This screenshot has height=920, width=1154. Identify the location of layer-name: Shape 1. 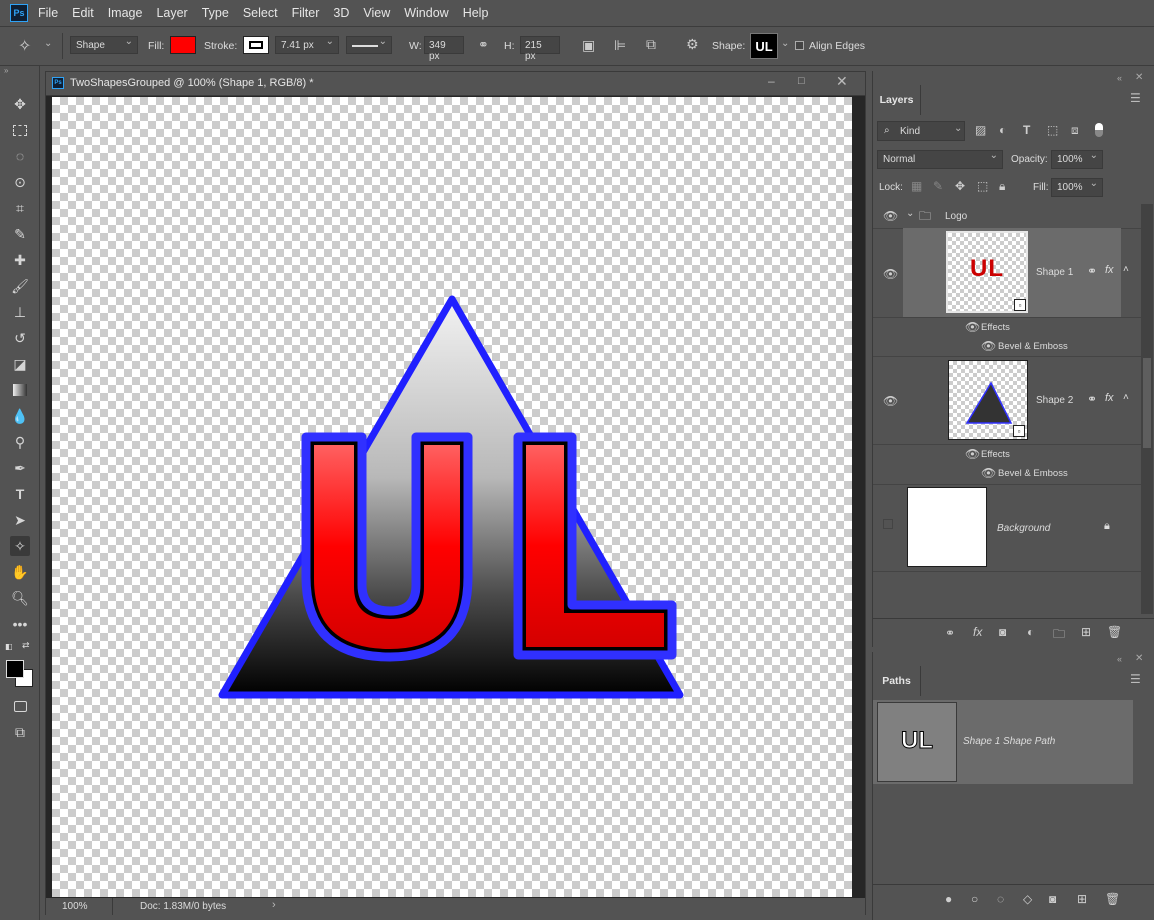
(1054, 272).